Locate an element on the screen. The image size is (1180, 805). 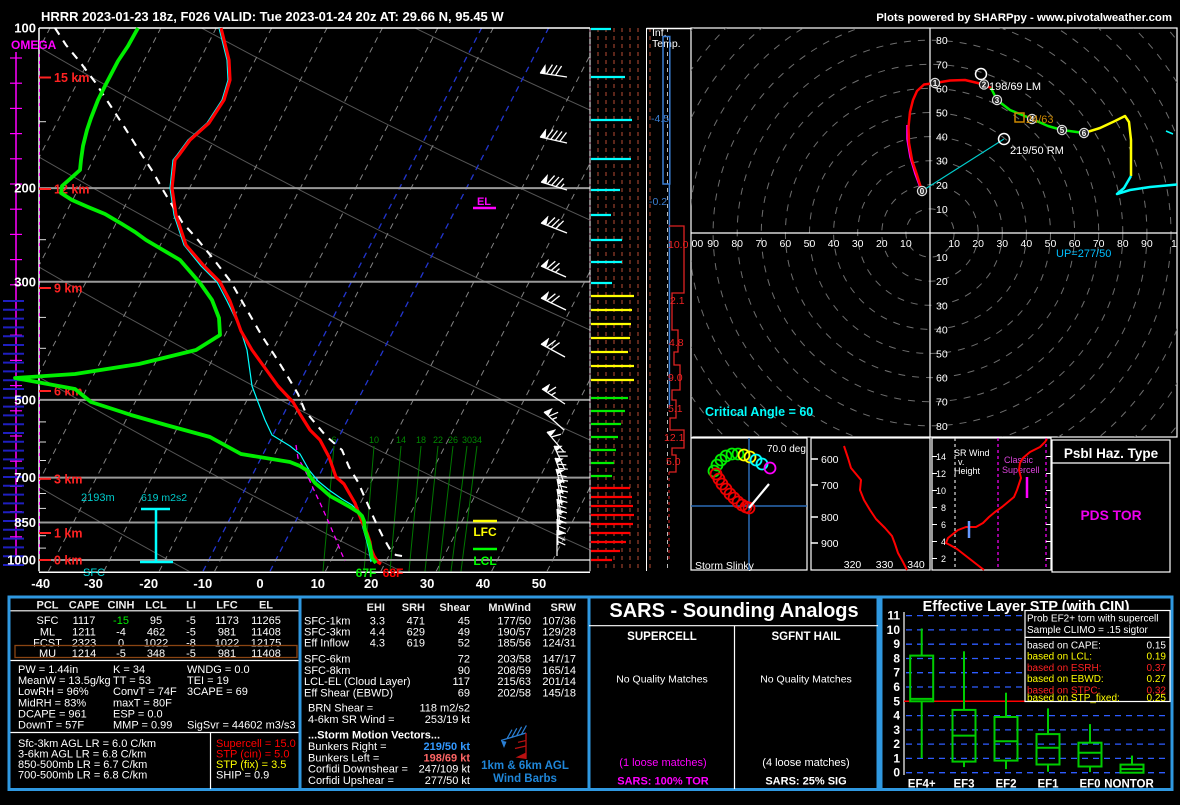
svg-text: LI is located at coordinates (191, 606).